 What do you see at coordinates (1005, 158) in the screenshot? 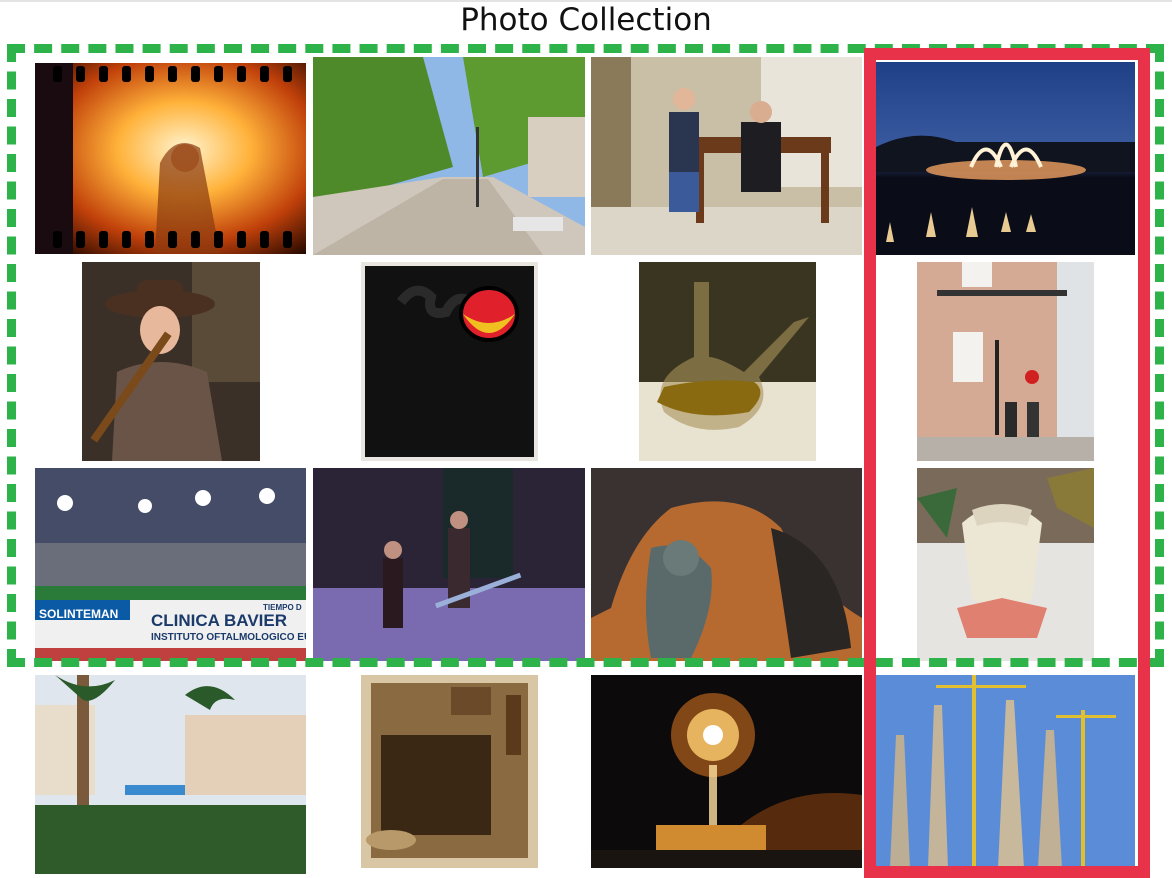
I see `photo-night-fountain` at bounding box center [1005, 158].